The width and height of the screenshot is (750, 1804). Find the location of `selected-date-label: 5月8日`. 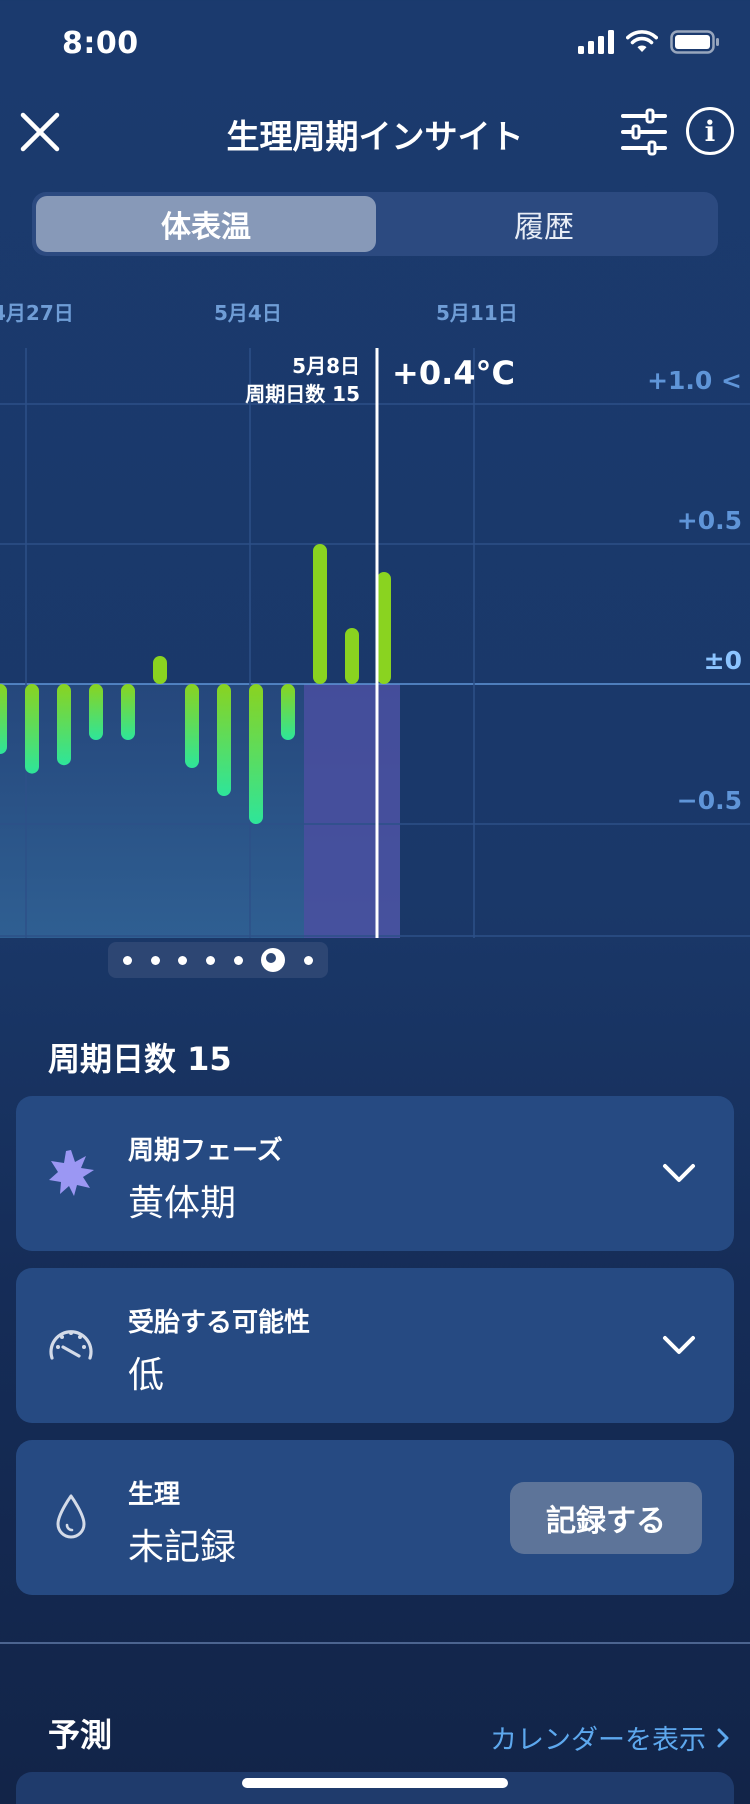

selected-date-label: 5月8日 is located at coordinates (326, 366).